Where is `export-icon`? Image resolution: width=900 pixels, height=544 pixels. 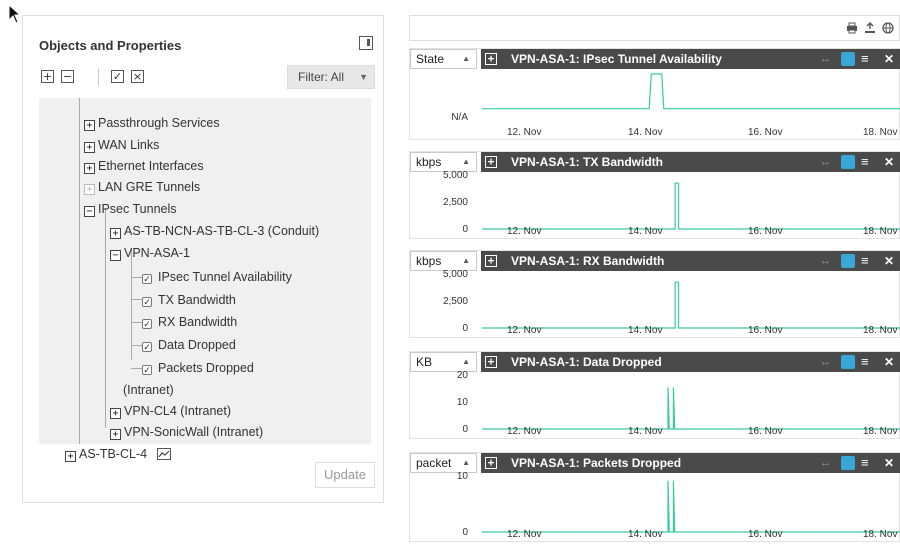
export-icon is located at coordinates (870, 28).